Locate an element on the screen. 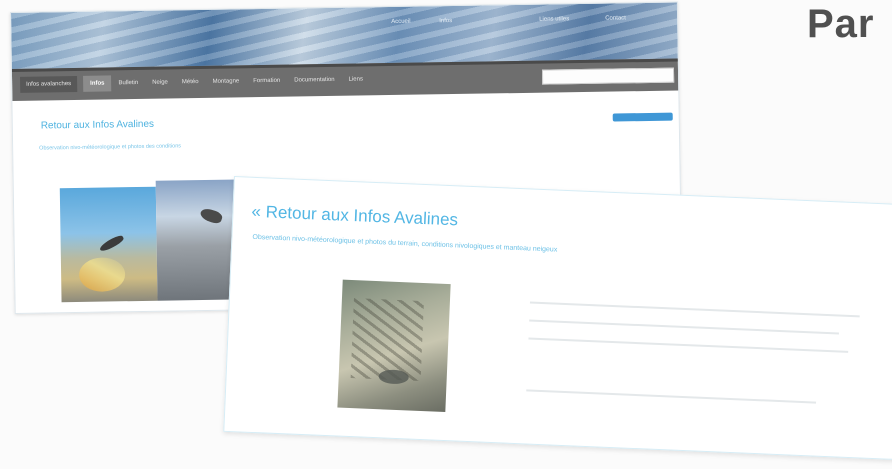  banner-link: Contact is located at coordinates (615, 18).